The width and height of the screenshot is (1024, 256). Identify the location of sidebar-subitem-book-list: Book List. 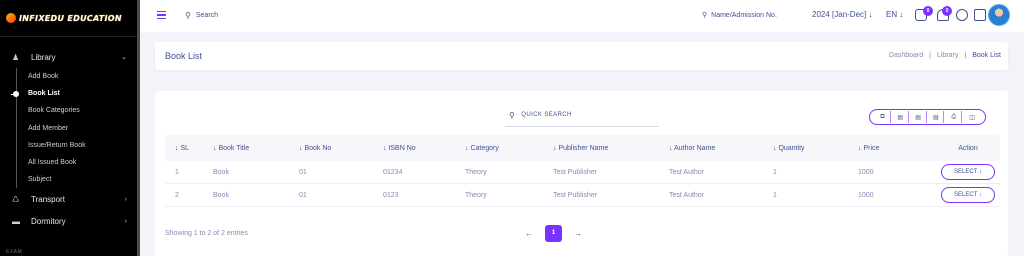
(68, 93).